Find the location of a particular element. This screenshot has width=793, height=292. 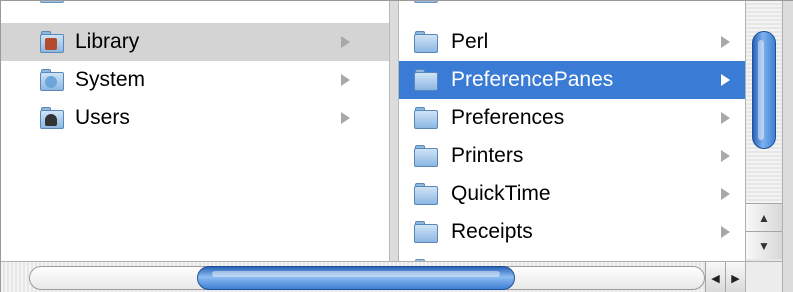

system-folder-icon is located at coordinates (52, 80).